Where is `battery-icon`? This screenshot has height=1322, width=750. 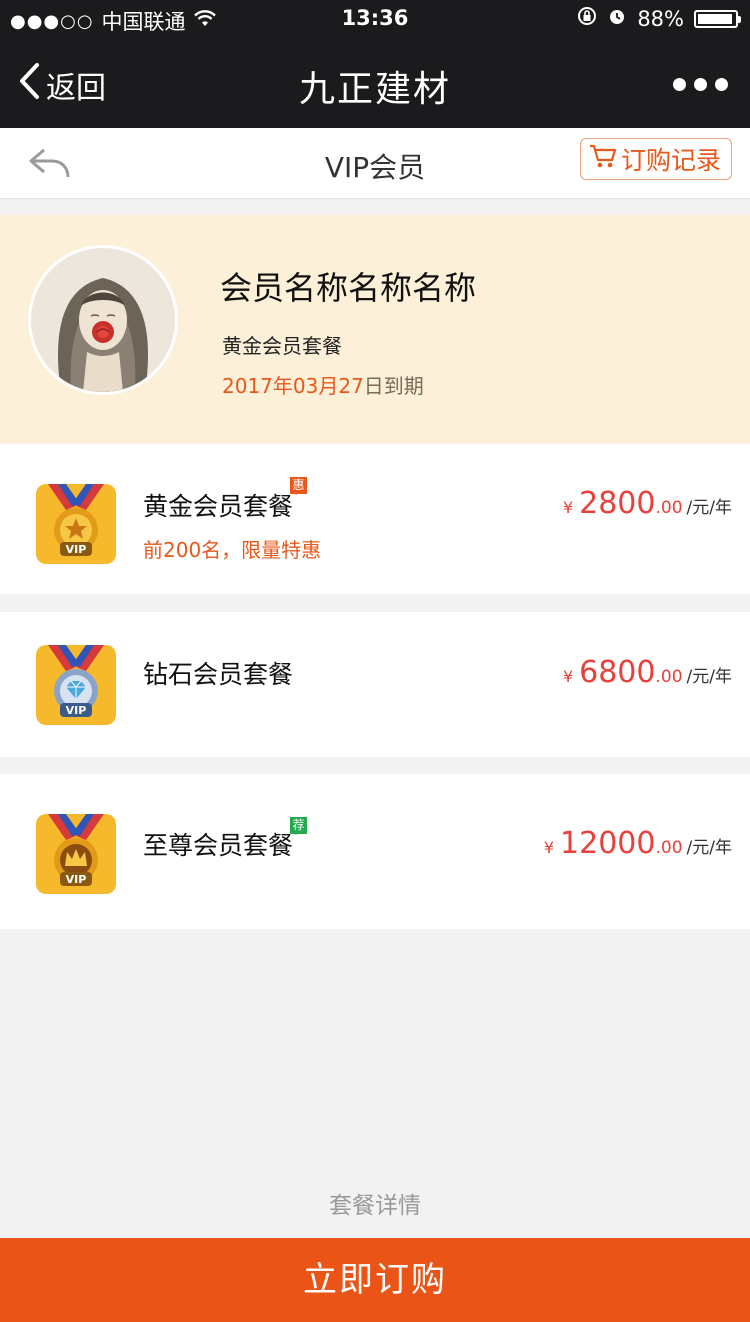 battery-icon is located at coordinates (717, 18).